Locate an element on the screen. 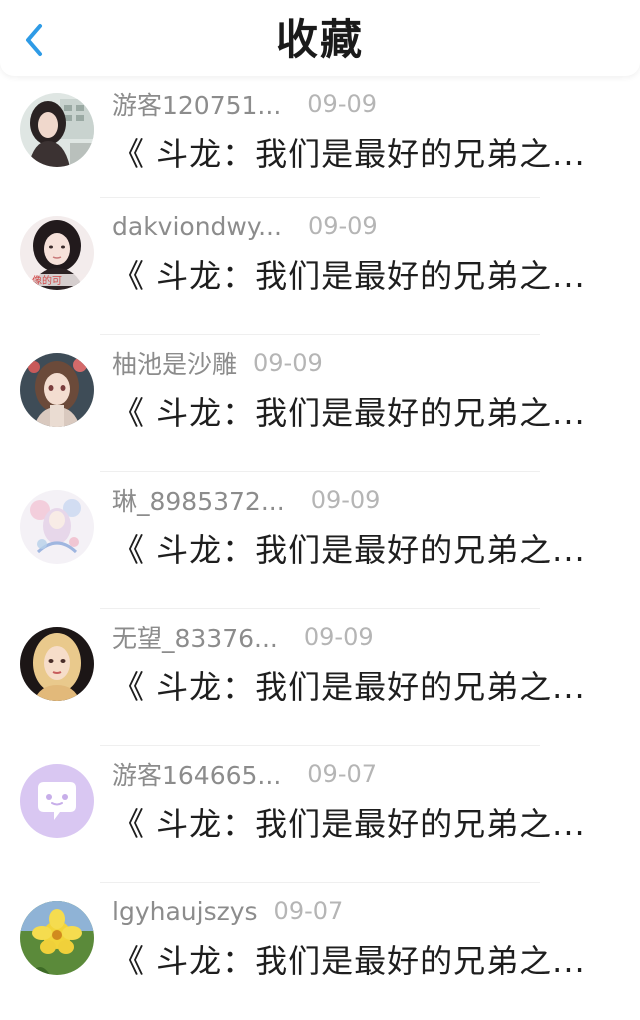  item-meta: 柚池是沙雕 09-09 is located at coordinates (217, 363).